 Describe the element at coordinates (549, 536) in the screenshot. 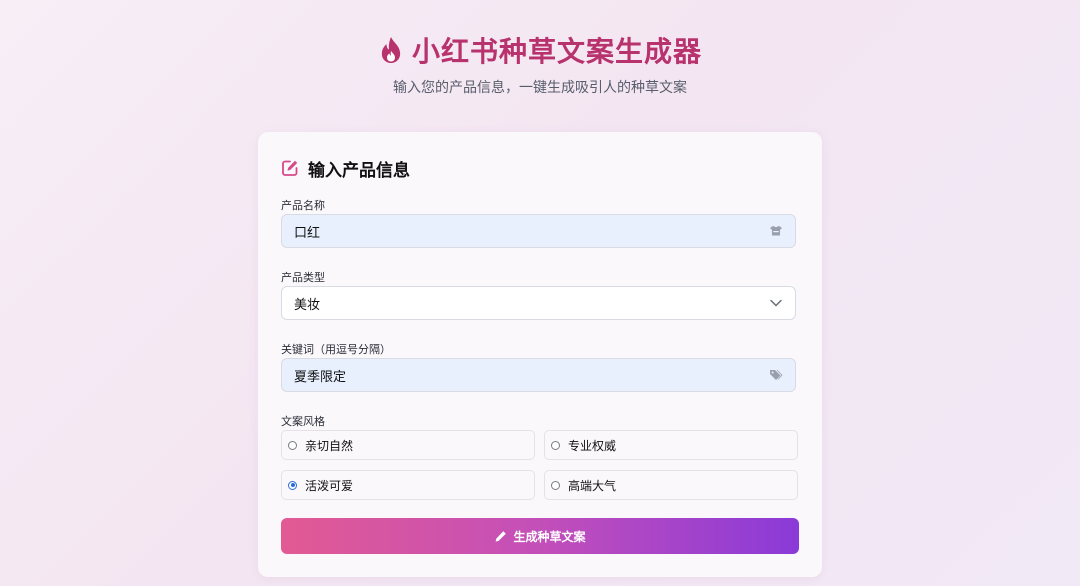

I see `generate-button-label: 生成种草文案` at that location.